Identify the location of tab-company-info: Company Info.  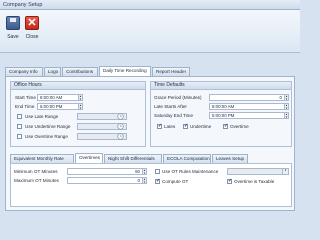
(24, 71).